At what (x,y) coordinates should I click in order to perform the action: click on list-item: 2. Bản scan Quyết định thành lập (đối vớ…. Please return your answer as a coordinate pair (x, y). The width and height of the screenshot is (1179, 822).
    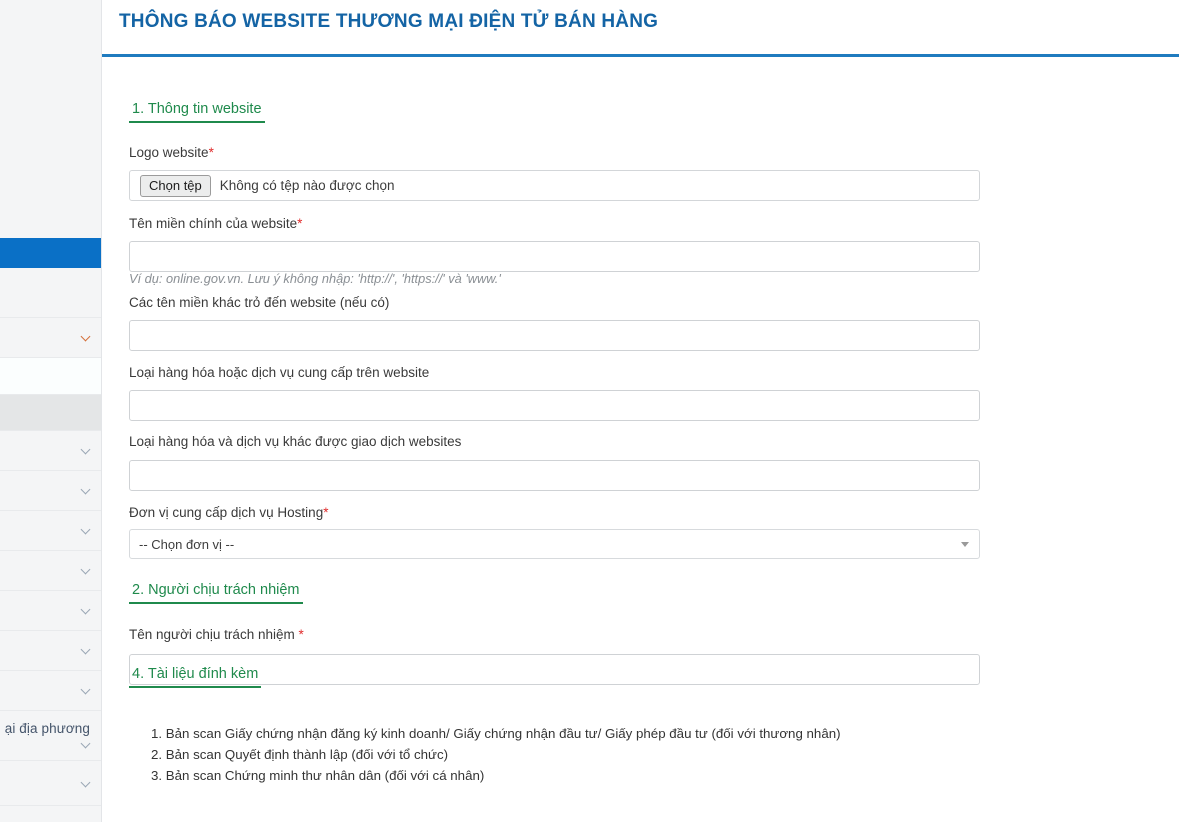
    Looking at the image, I should click on (300, 754).